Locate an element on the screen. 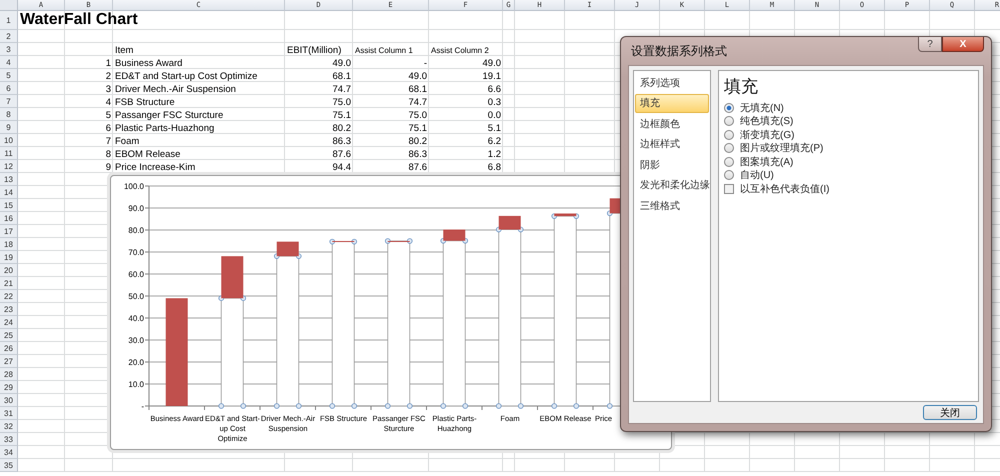 The image size is (1000, 476). row-header: 14 is located at coordinates (9, 192).